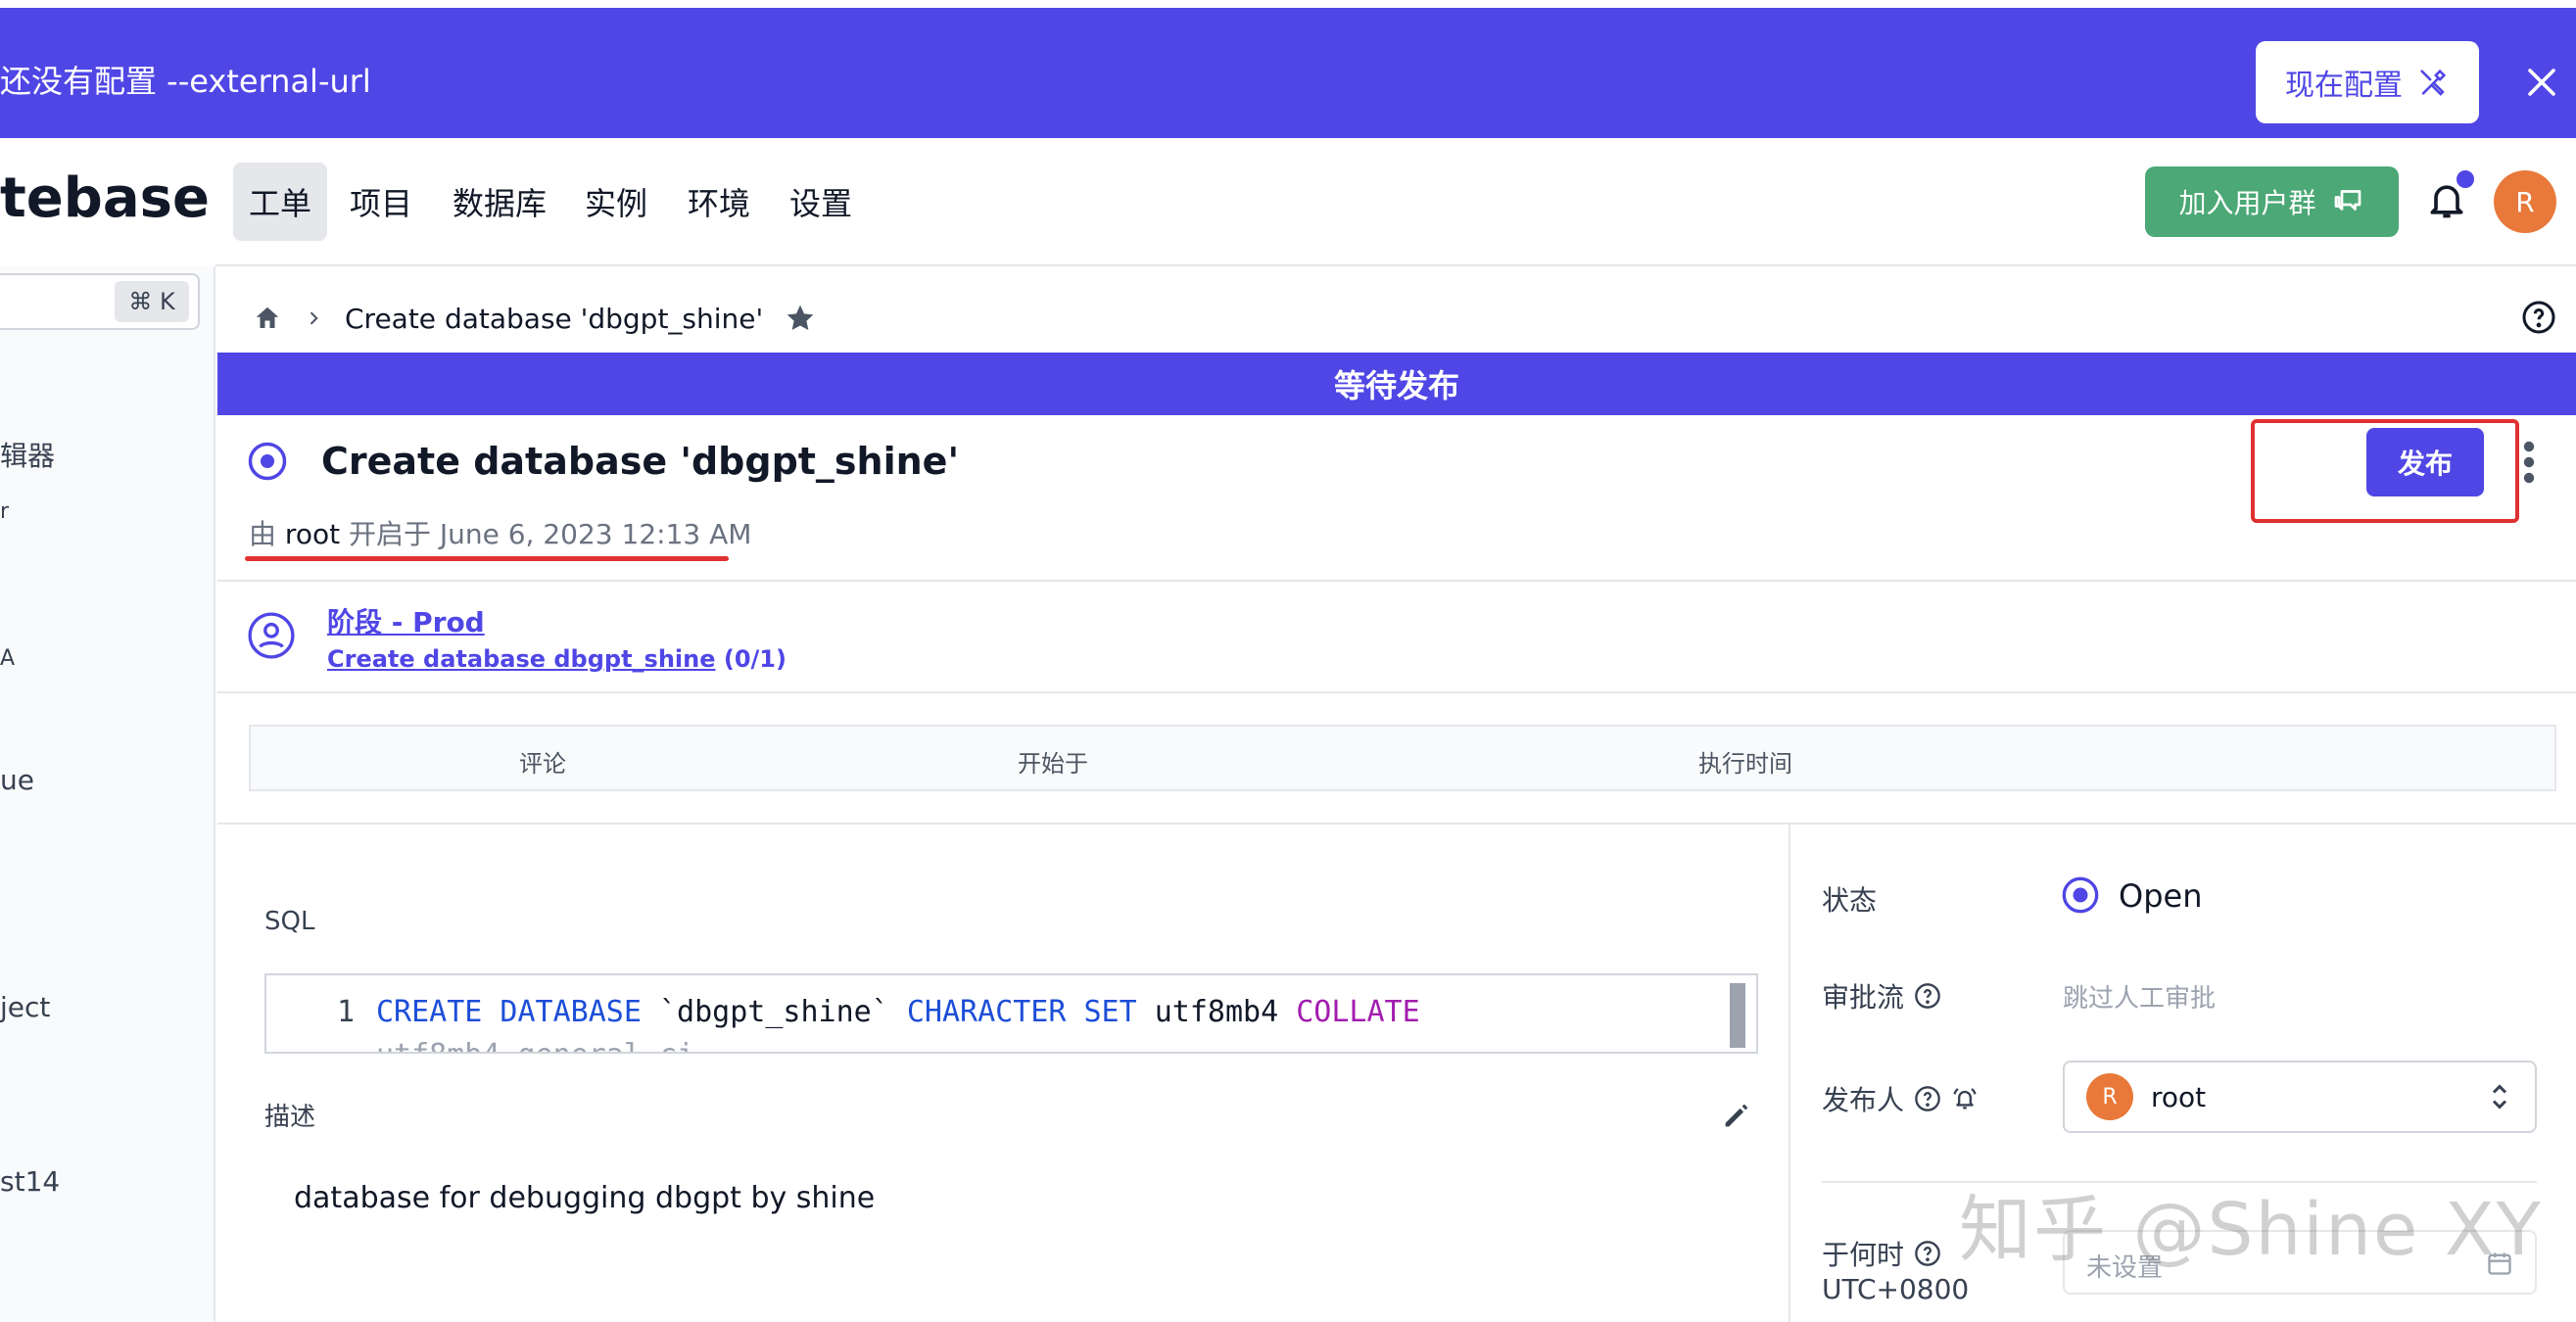 The height and width of the screenshot is (1322, 2576). Describe the element at coordinates (640, 461) in the screenshot. I see `issue-title: Create database 'dbgpt_shine'` at that location.